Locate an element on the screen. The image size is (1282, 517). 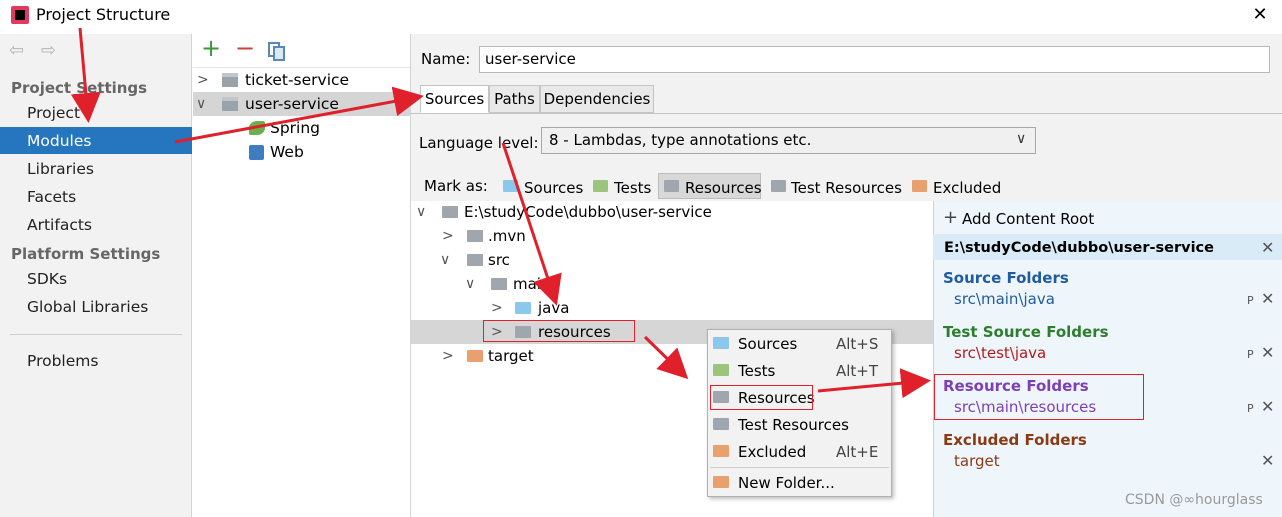
arrow-to-resources-node is located at coordinates (531, 224).